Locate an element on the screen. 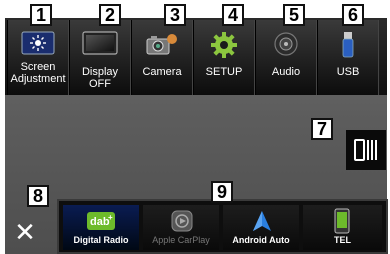 Image resolution: width=390 pixels, height=254 pixels. drawer-button is located at coordinates (366, 150).